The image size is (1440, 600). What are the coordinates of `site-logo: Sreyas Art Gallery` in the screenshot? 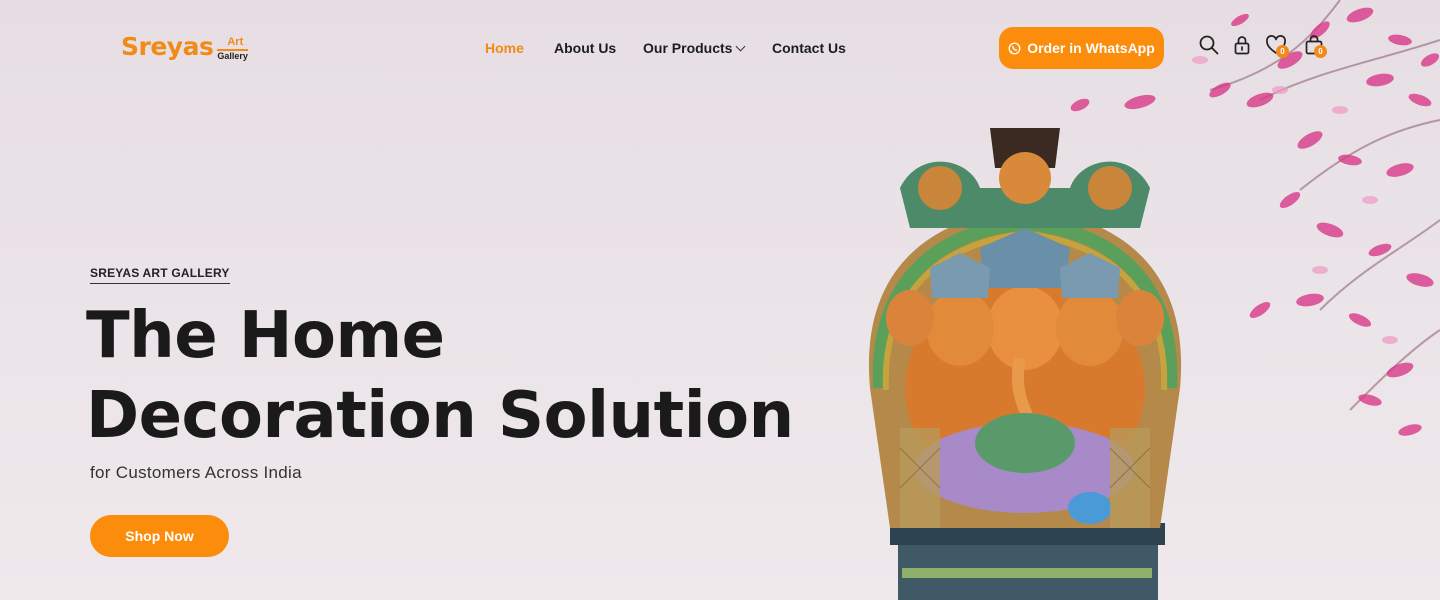 It's located at (184, 47).